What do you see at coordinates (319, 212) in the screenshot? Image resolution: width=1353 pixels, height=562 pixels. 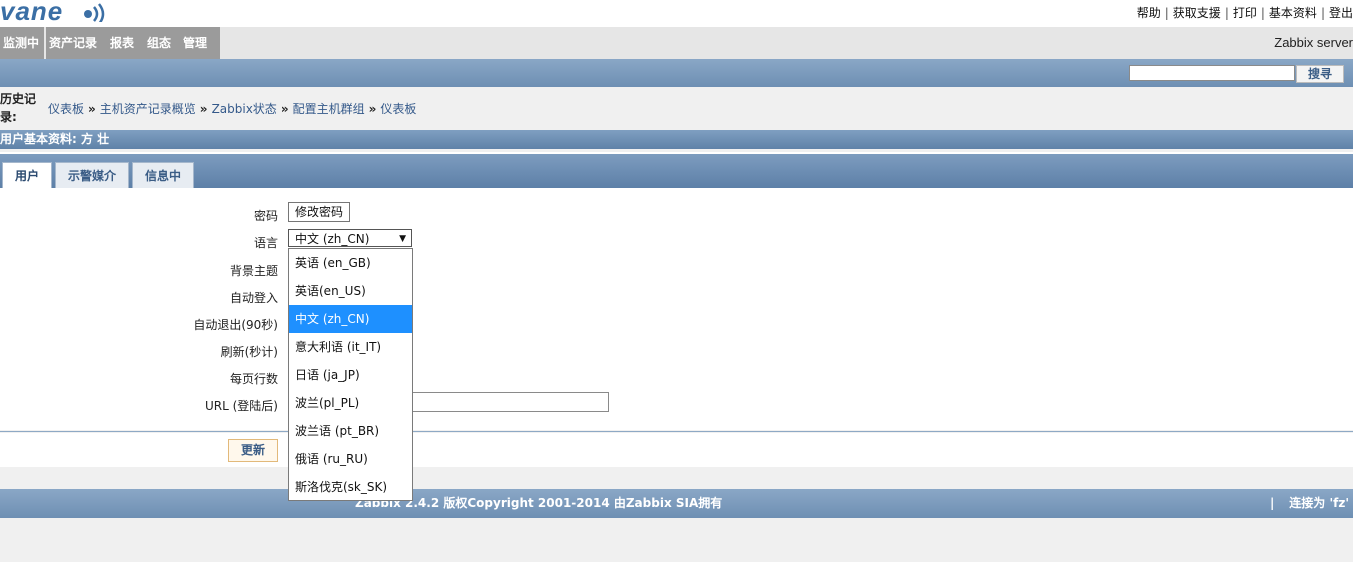 I see `change-password-button: 修改密码` at bounding box center [319, 212].